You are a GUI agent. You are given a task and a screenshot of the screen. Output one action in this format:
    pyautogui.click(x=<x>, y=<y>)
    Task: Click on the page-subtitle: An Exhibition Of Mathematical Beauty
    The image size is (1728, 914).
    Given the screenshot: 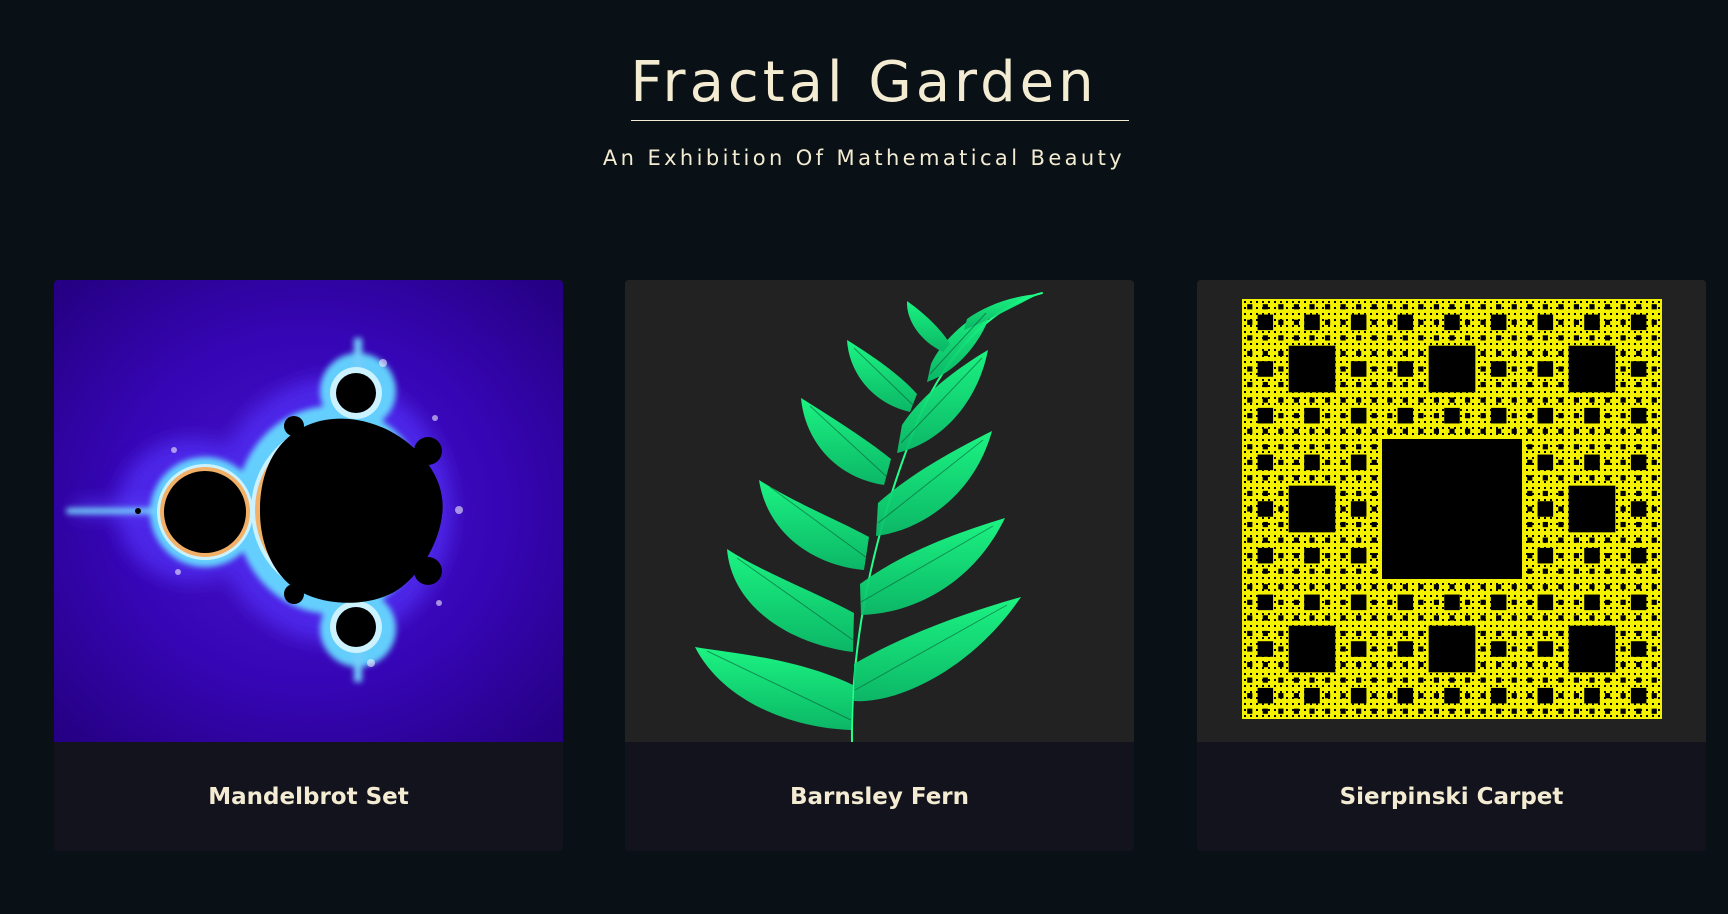 What is the action you would take?
    pyautogui.click(x=864, y=158)
    